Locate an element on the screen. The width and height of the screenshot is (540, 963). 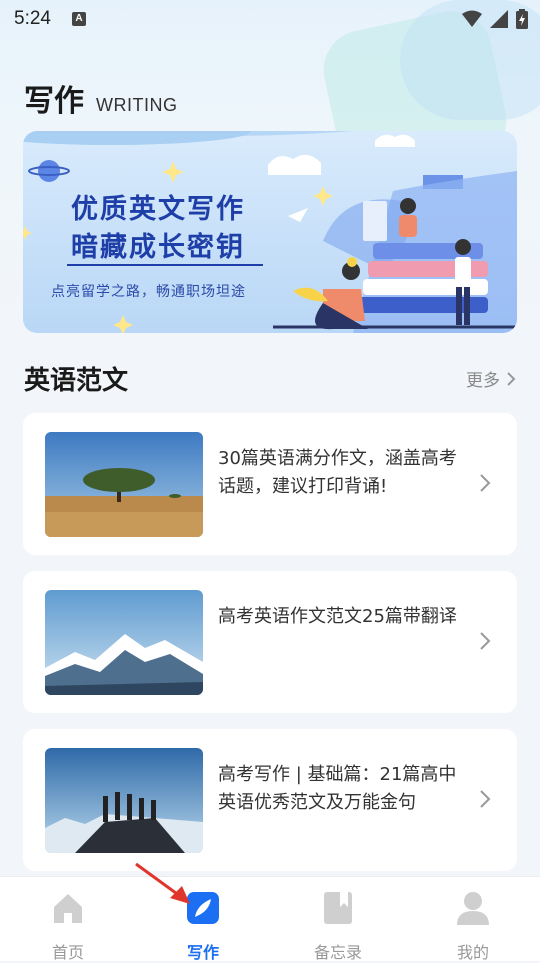
status-bar: 5:24 A is located at coordinates (270, 18).